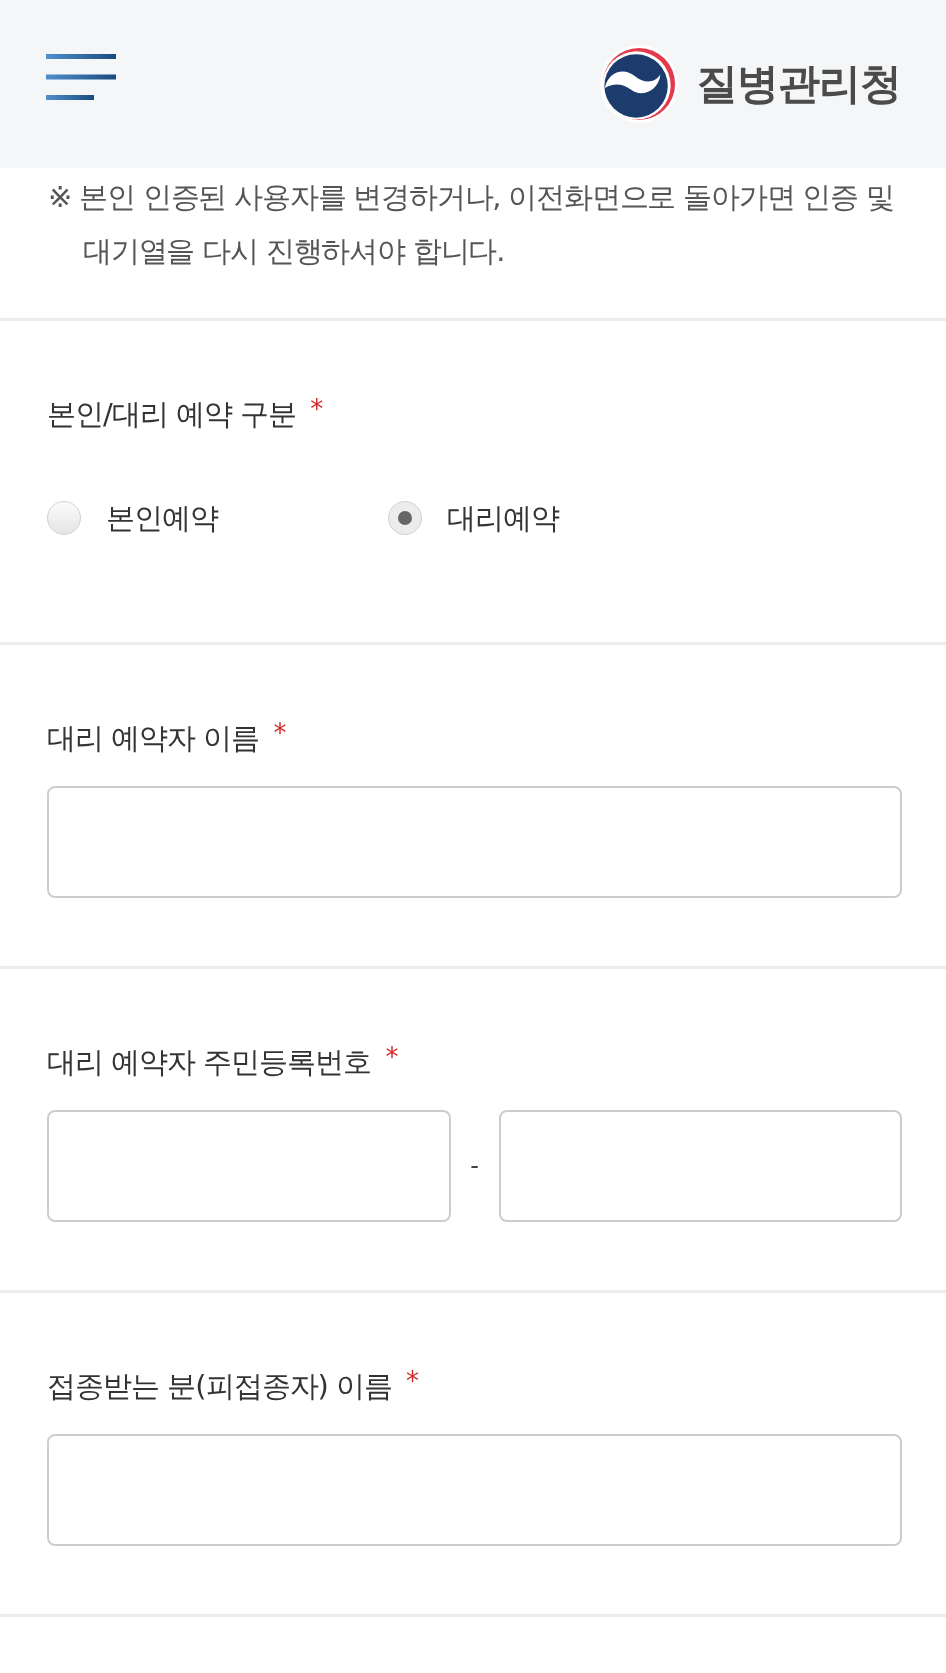 This screenshot has height=1673, width=946. What do you see at coordinates (220, 1386) in the screenshot?
I see `field-label: 접종받는 분(피접종자) 이름` at bounding box center [220, 1386].